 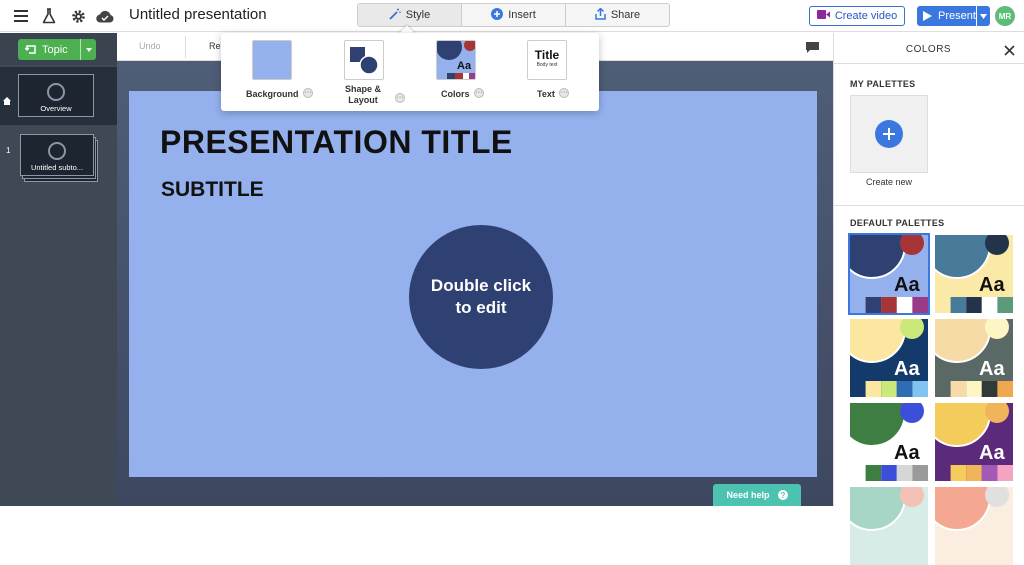 I want to click on colors-option: Aa, so click(x=456, y=60).